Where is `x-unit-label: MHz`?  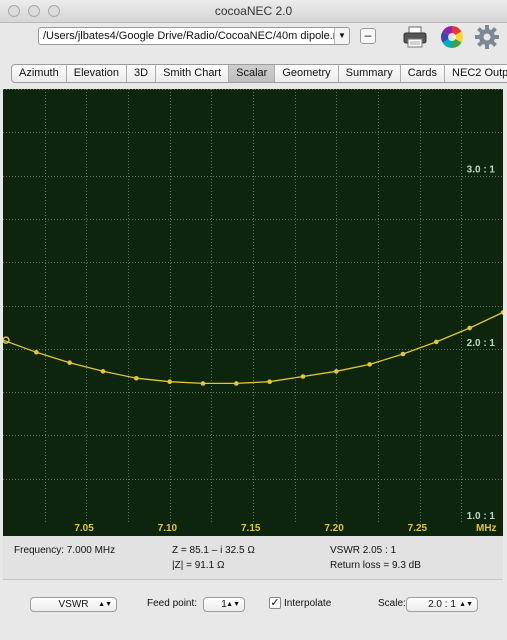
x-unit-label: MHz is located at coordinates (486, 528).